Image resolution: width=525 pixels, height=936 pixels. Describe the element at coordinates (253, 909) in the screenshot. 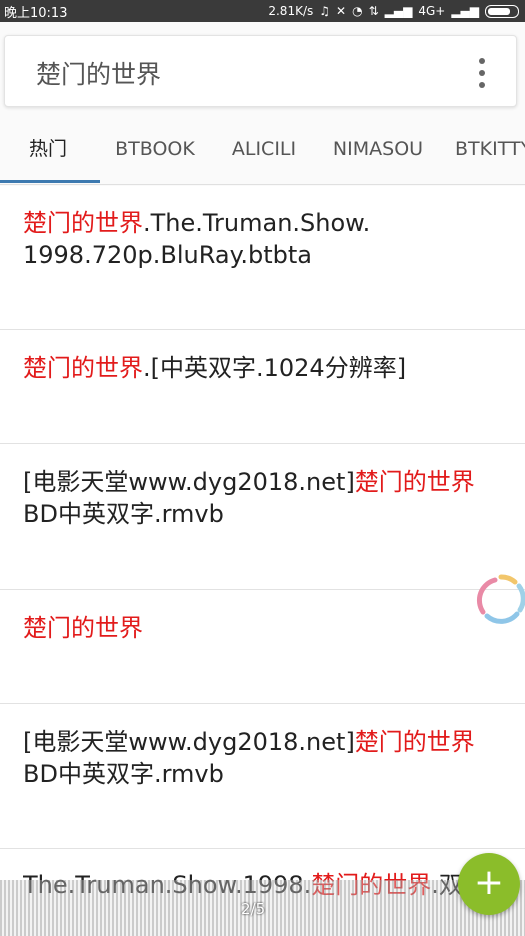

I see `page-indicator: 2/5` at that location.